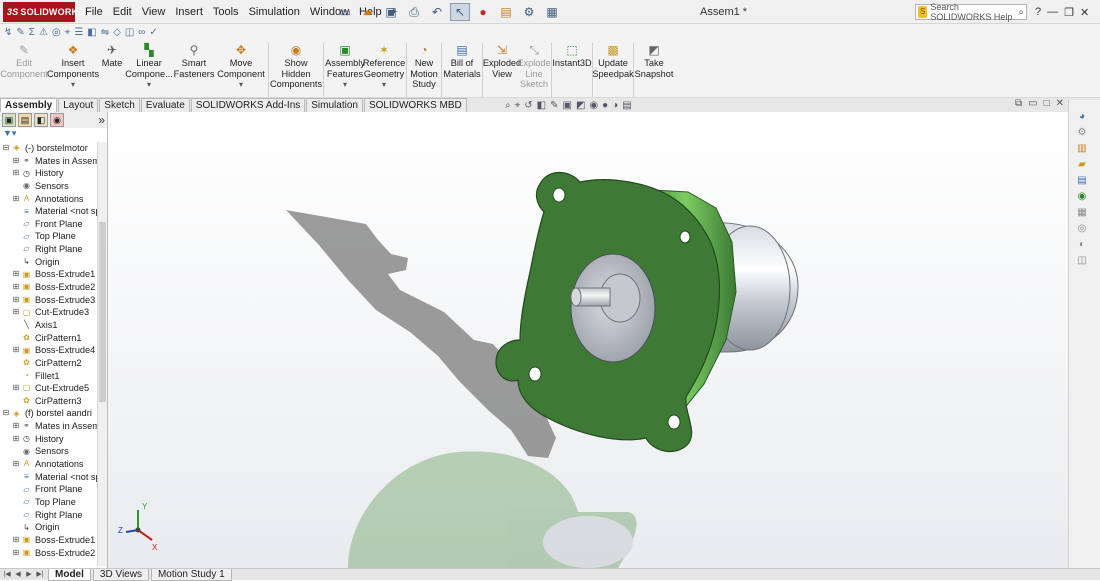 The image size is (1100, 581). I want to click on menu-edit: Edit, so click(122, 12).